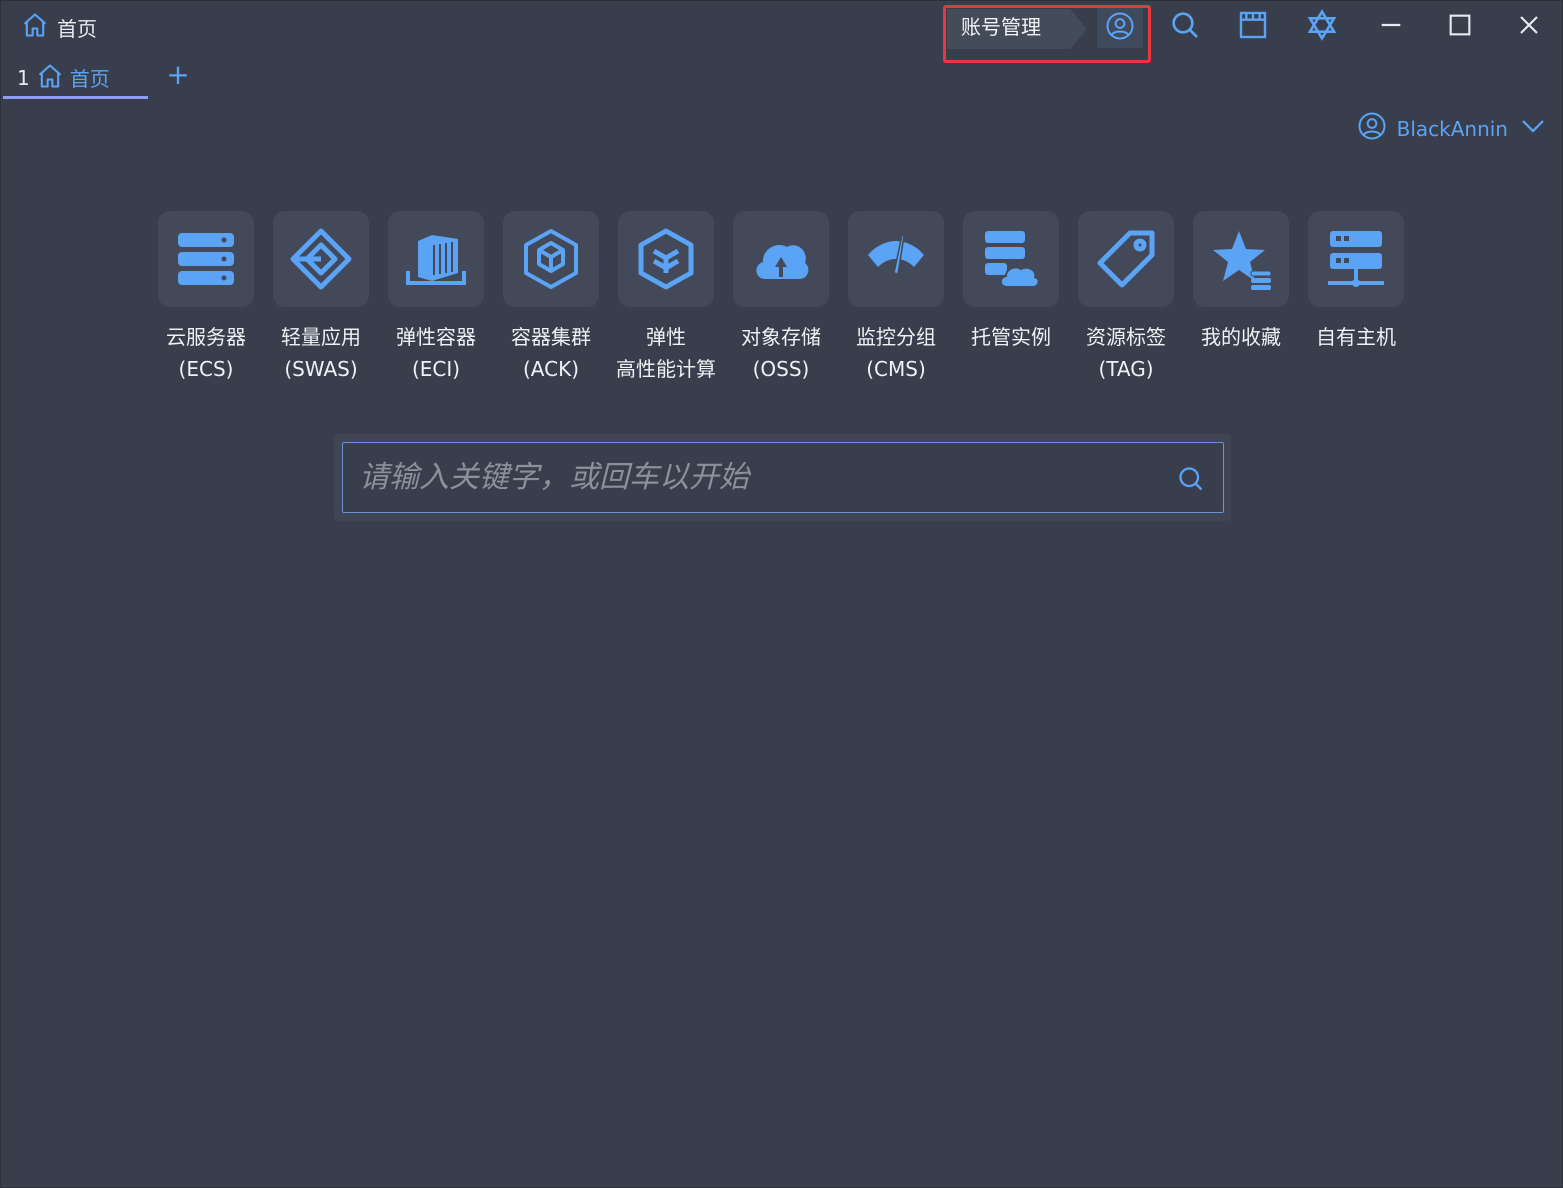 The image size is (1563, 1188). I want to click on service-name: 云服务器, so click(206, 337).